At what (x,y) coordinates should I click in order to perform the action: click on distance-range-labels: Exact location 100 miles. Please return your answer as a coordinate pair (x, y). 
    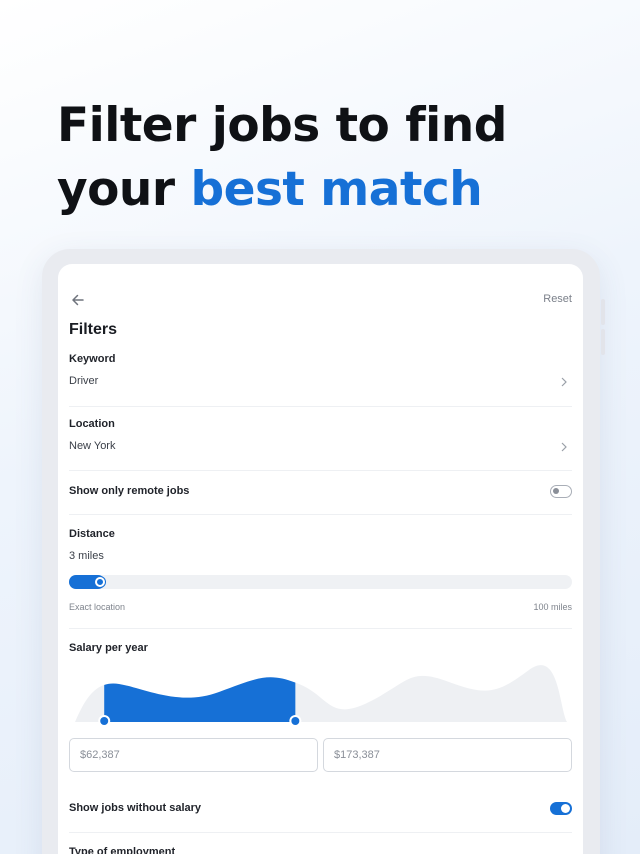
    Looking at the image, I should click on (320, 607).